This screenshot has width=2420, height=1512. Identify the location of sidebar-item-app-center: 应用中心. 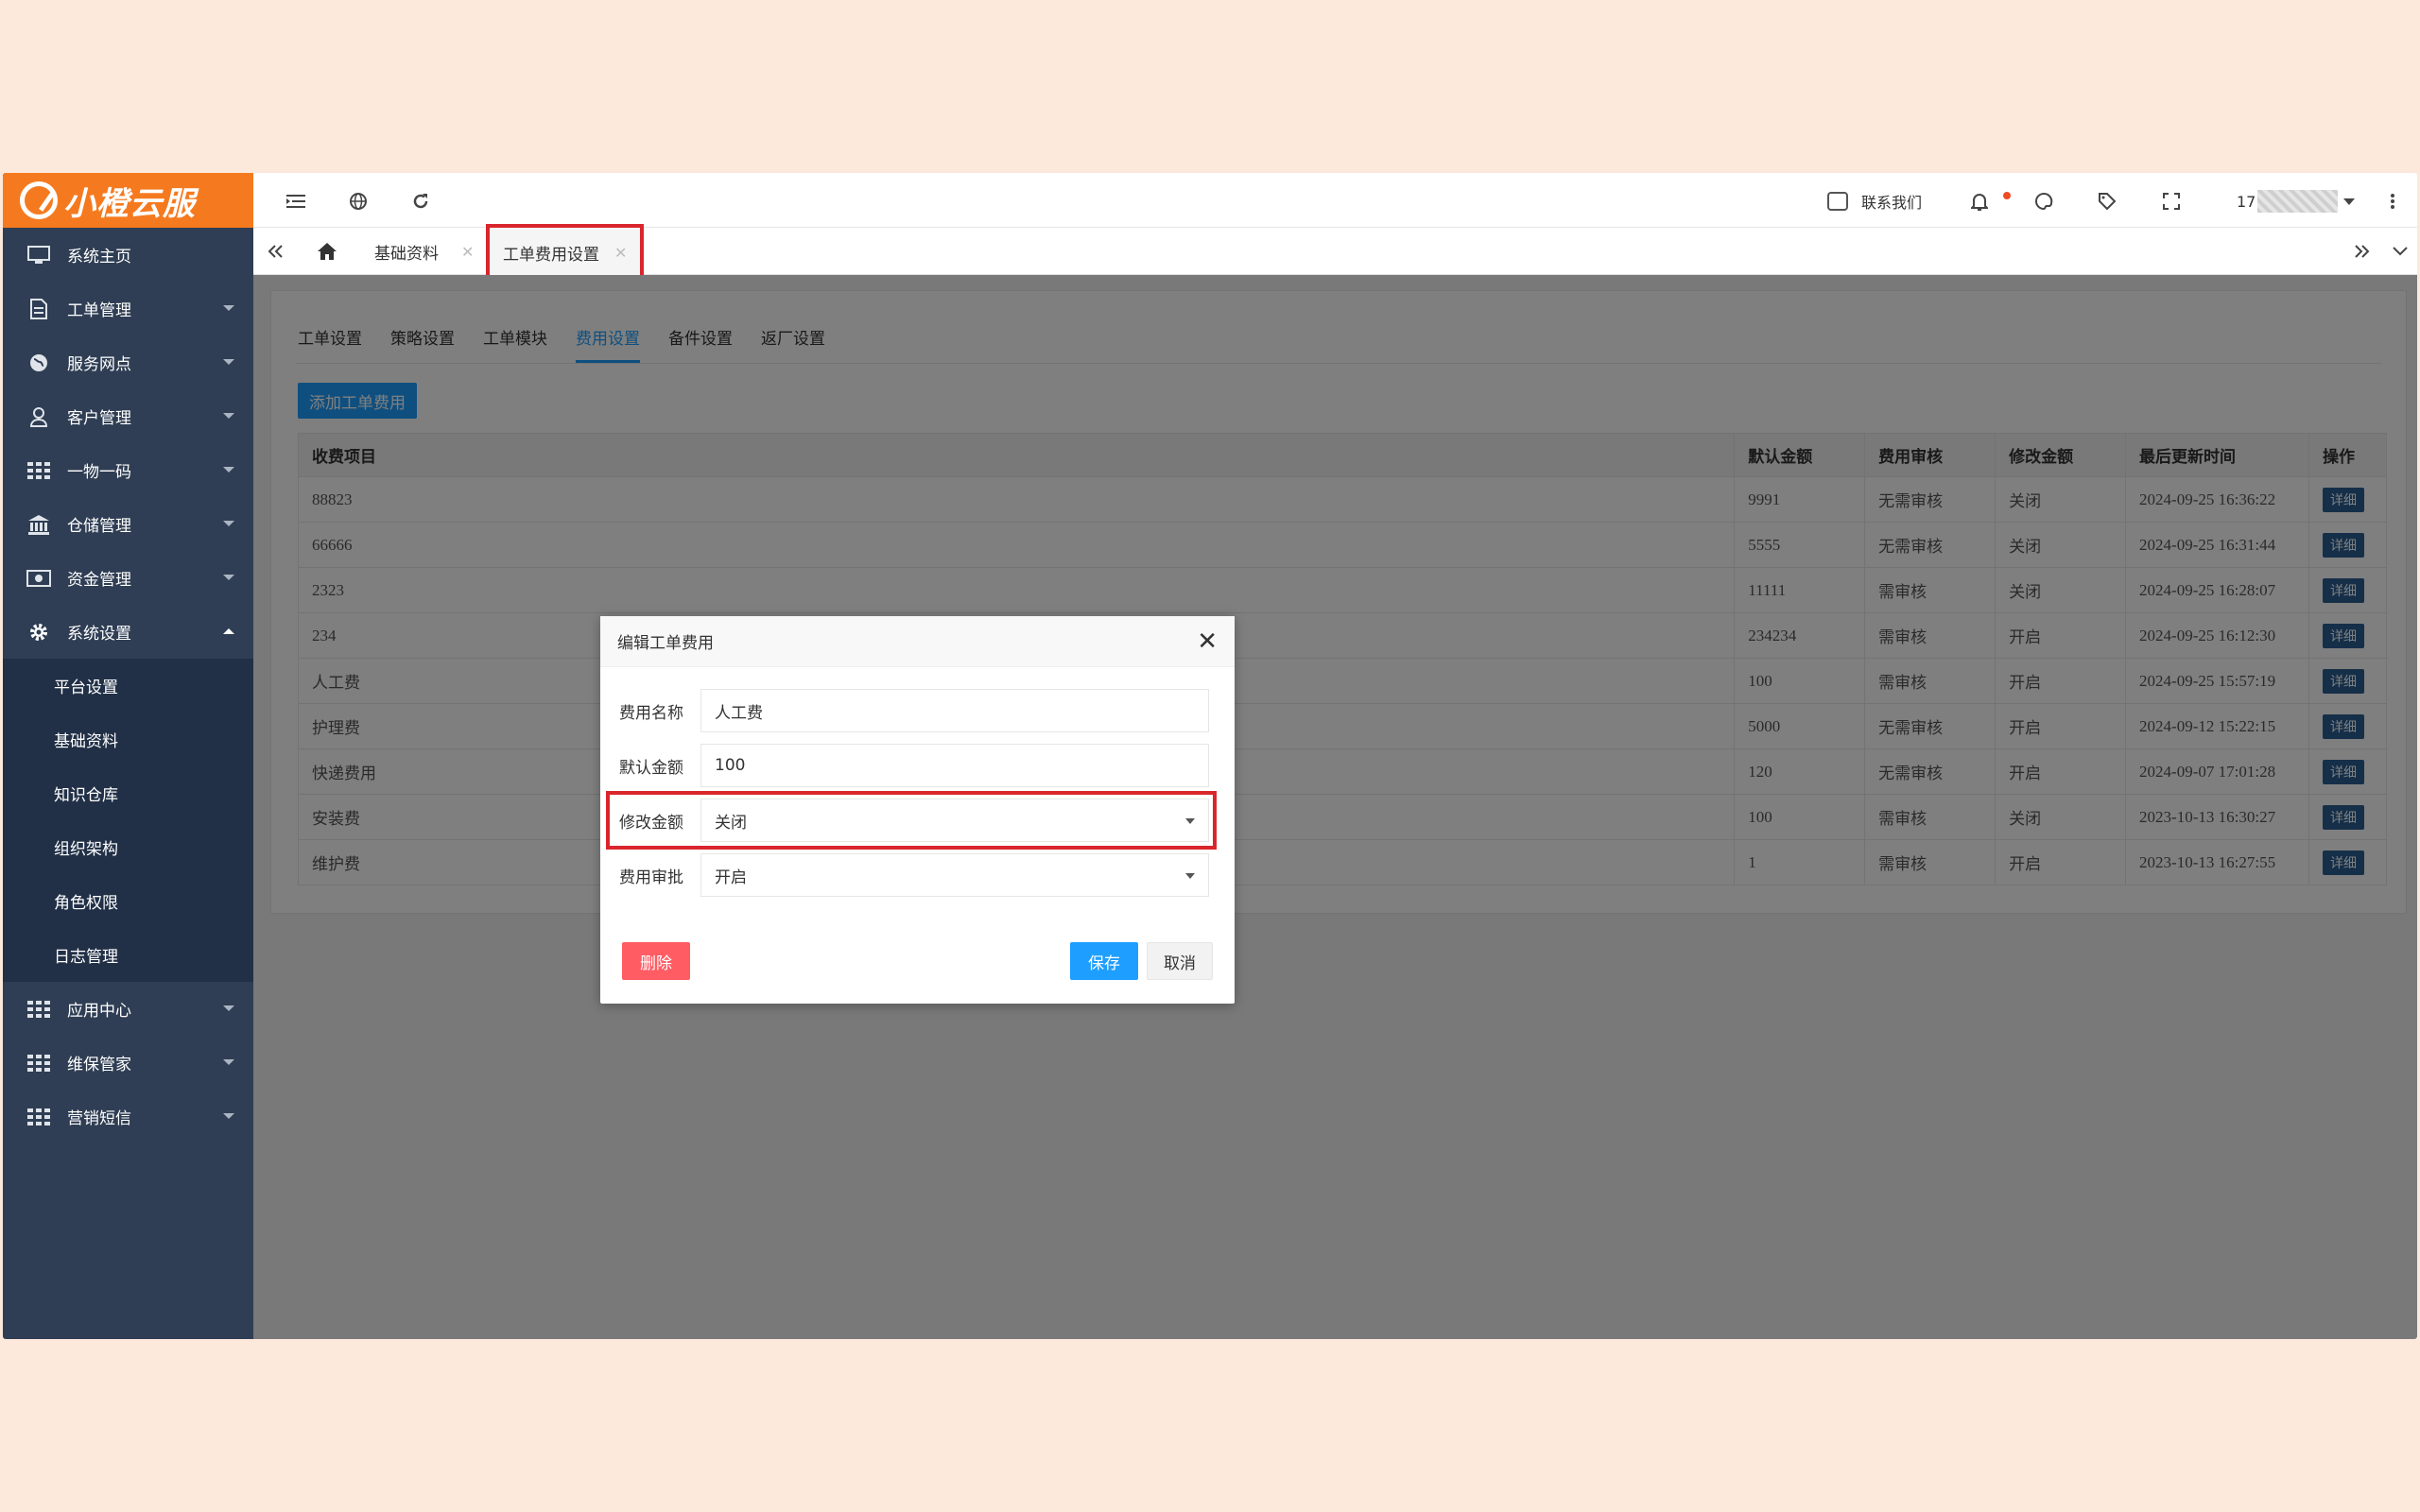
(128, 1009).